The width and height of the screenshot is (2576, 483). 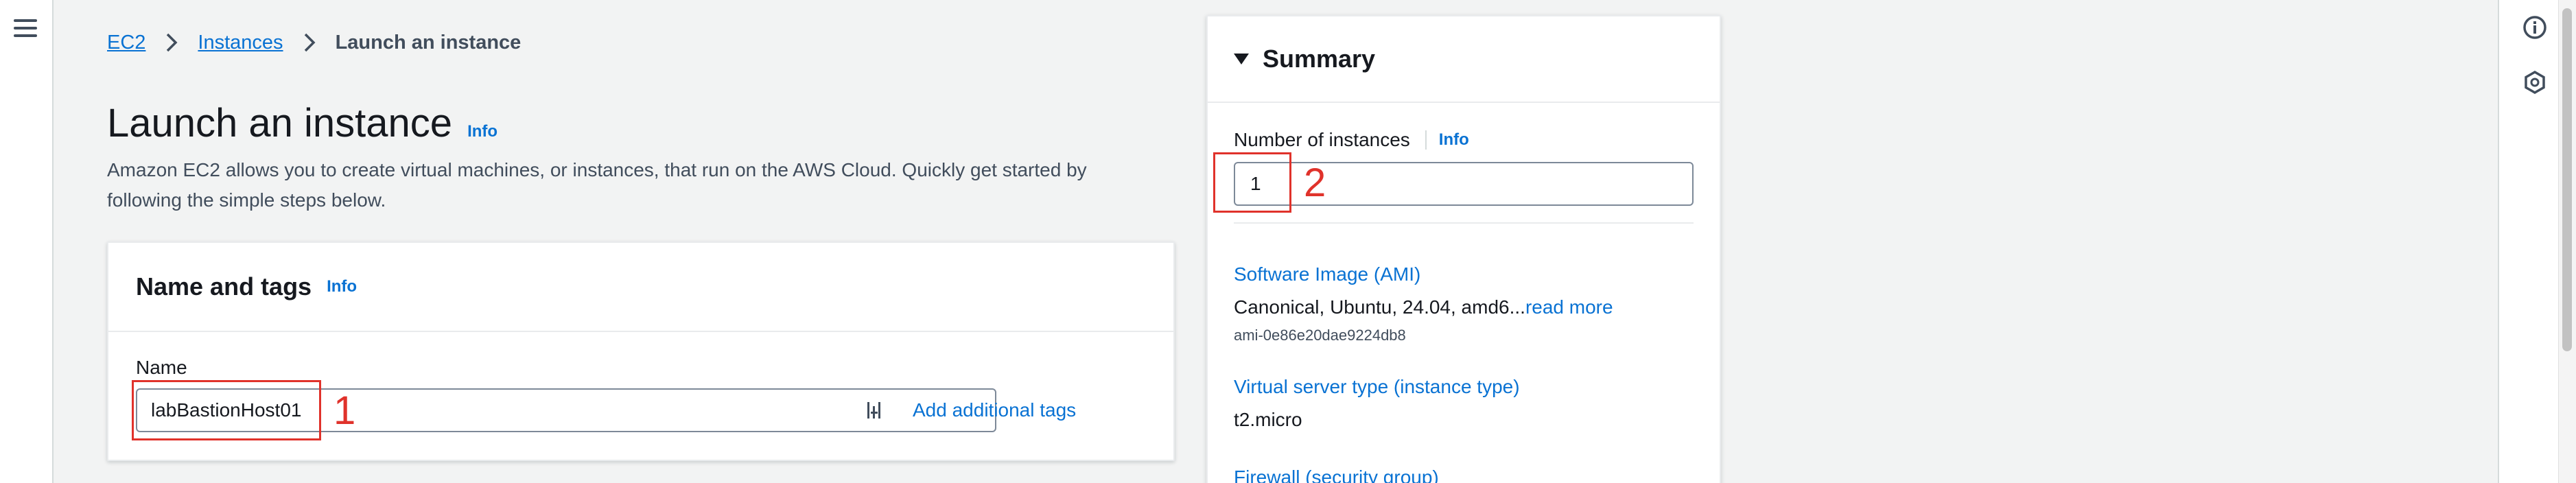 I want to click on page-header: Launch an instance Info, so click(x=302, y=123).